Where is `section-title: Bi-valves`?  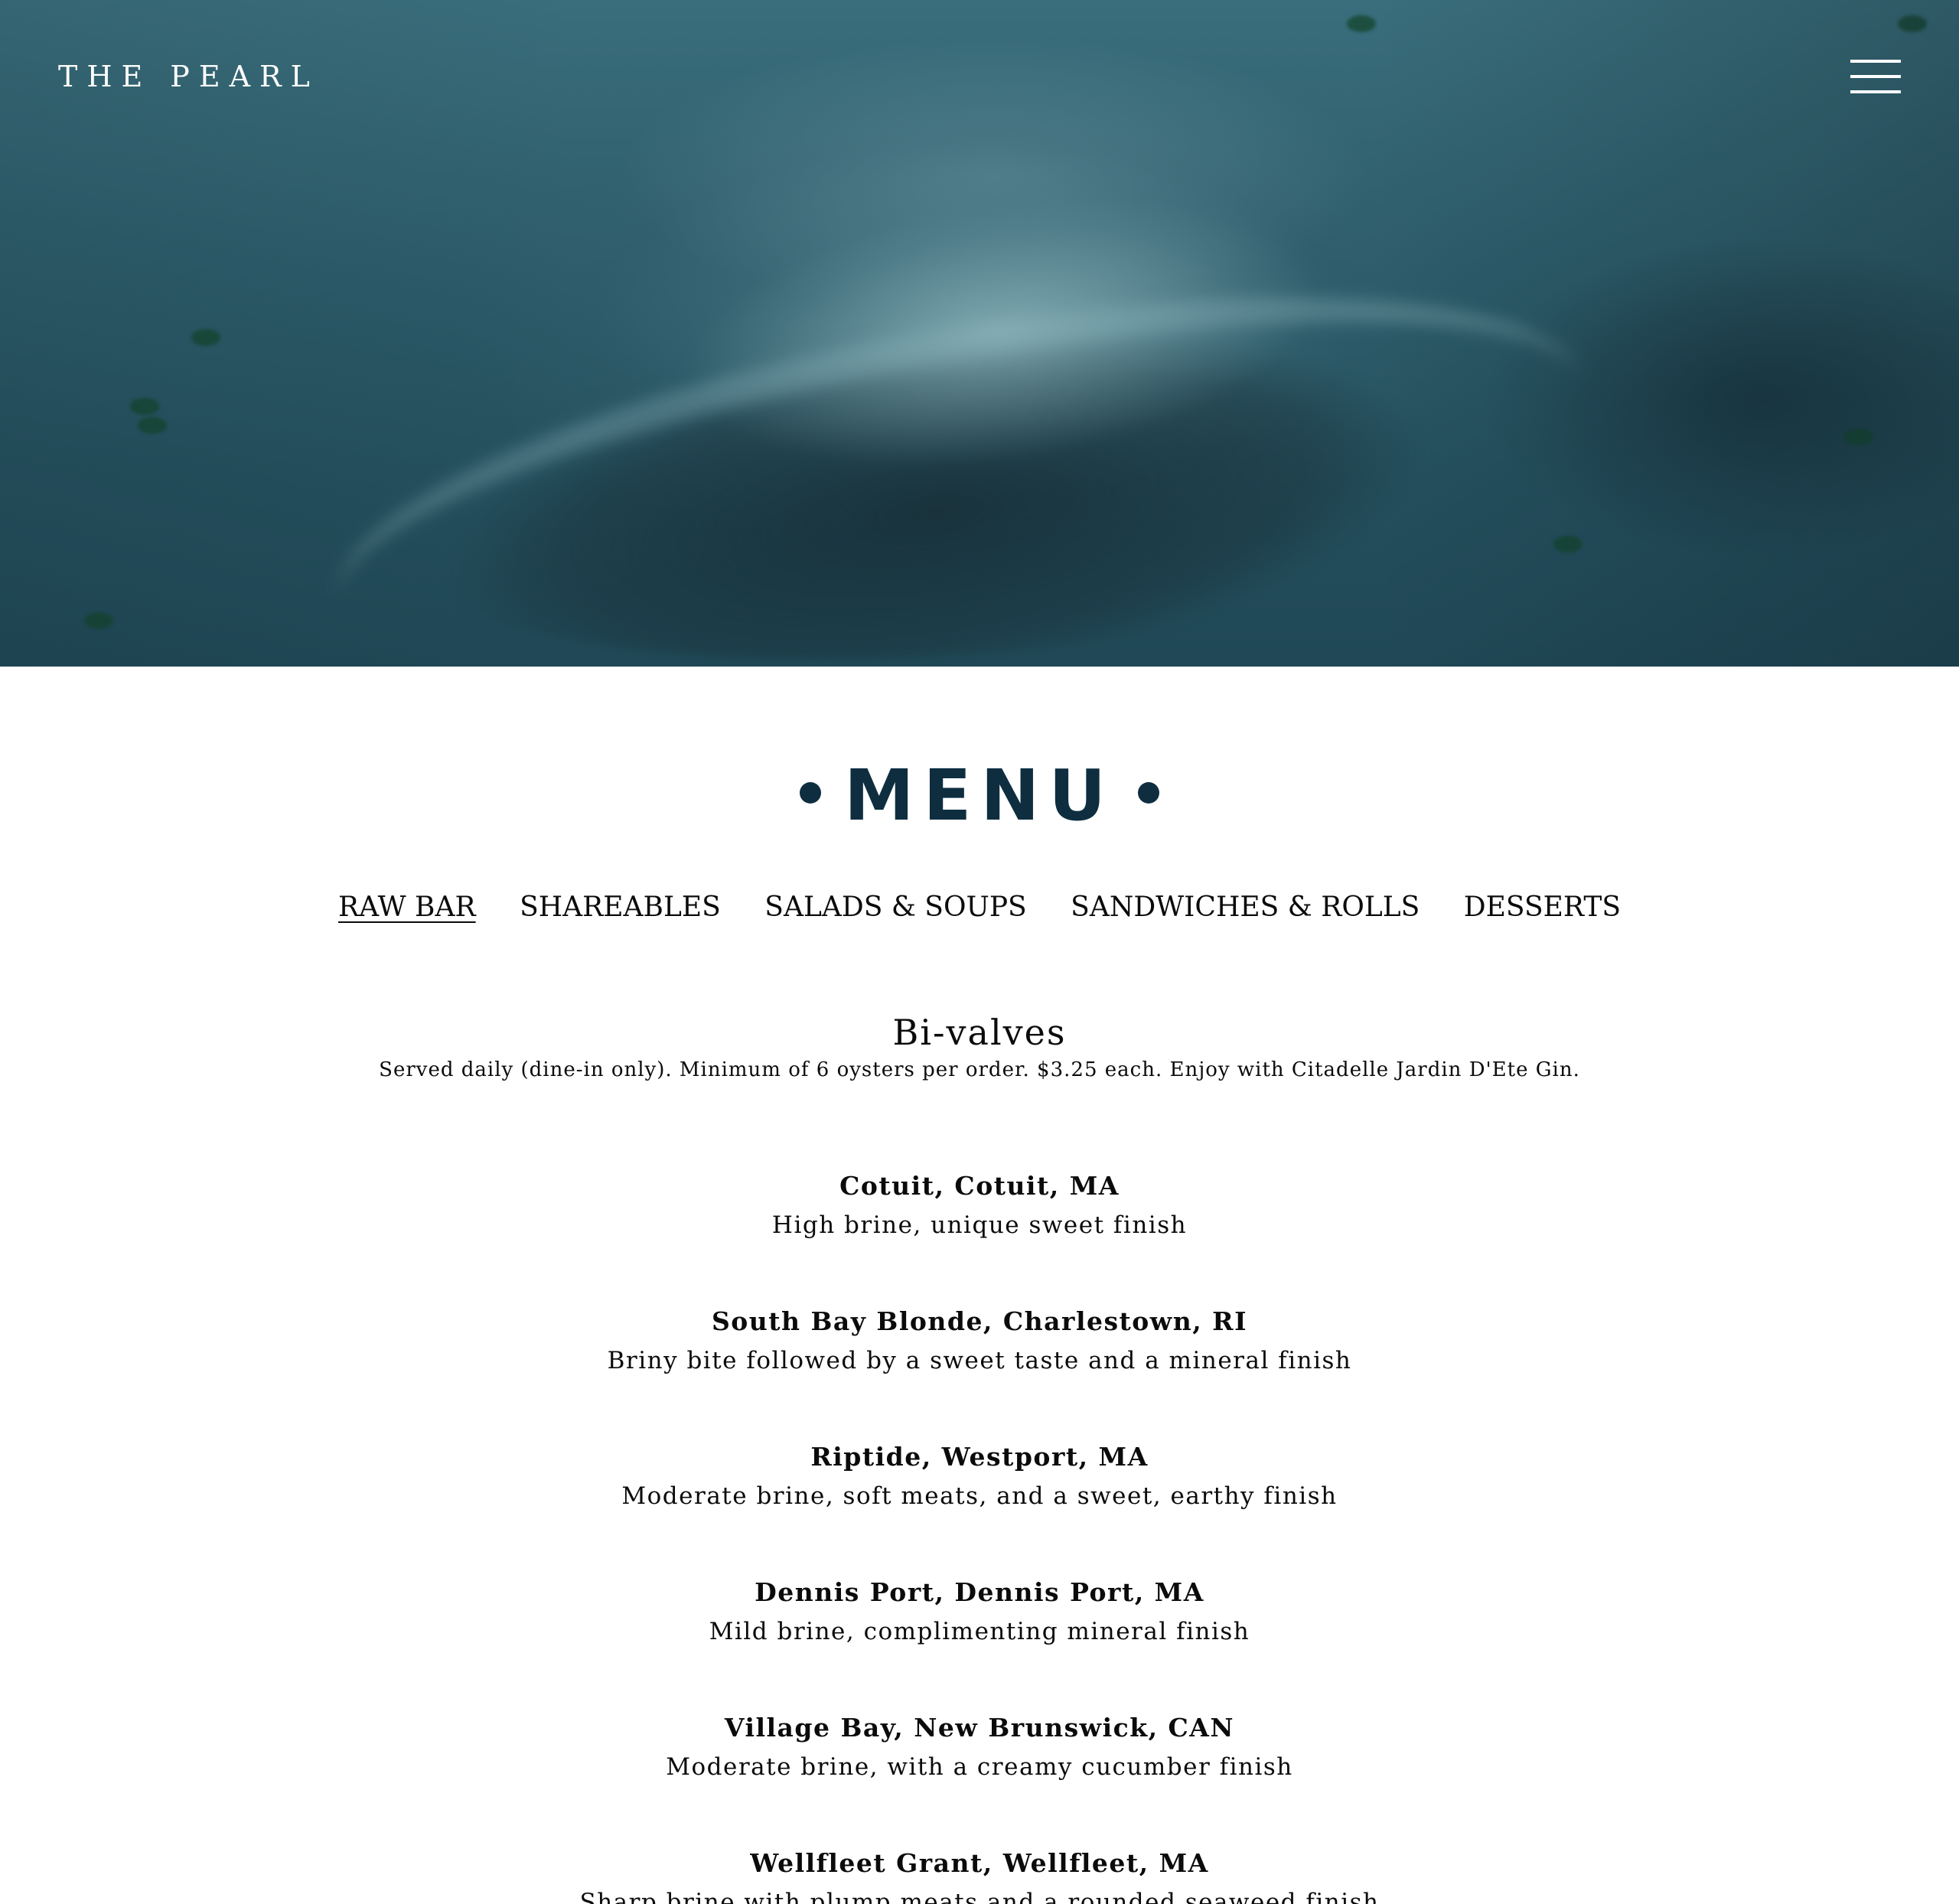
section-title: Bi-valves is located at coordinates (979, 1032).